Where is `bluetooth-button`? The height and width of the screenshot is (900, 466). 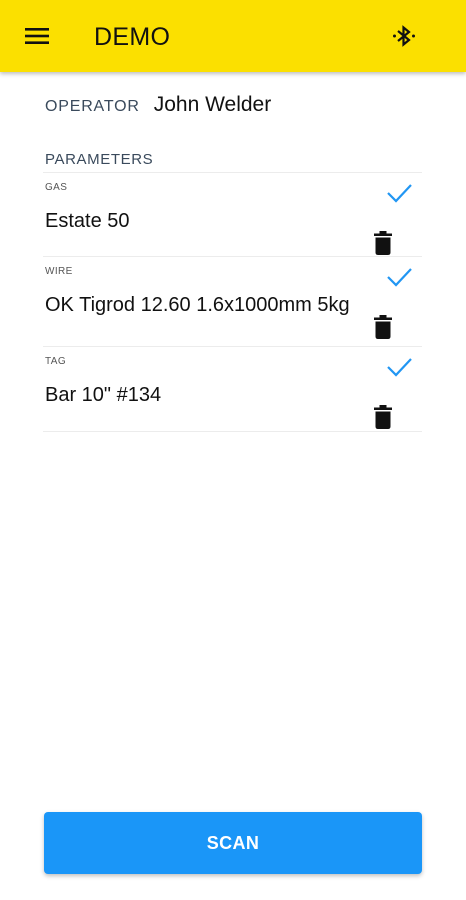 bluetooth-button is located at coordinates (404, 36).